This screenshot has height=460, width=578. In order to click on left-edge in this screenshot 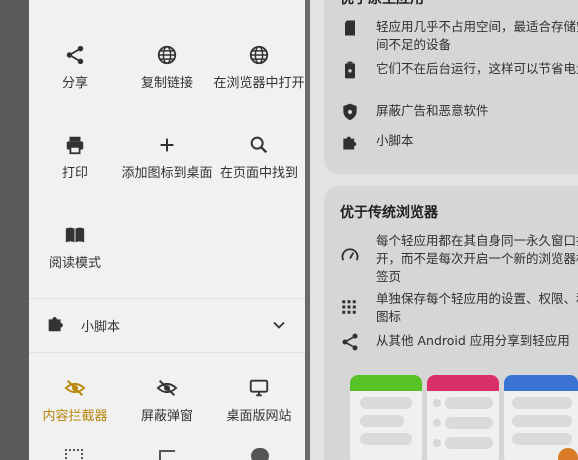, I will do `click(14, 230)`.